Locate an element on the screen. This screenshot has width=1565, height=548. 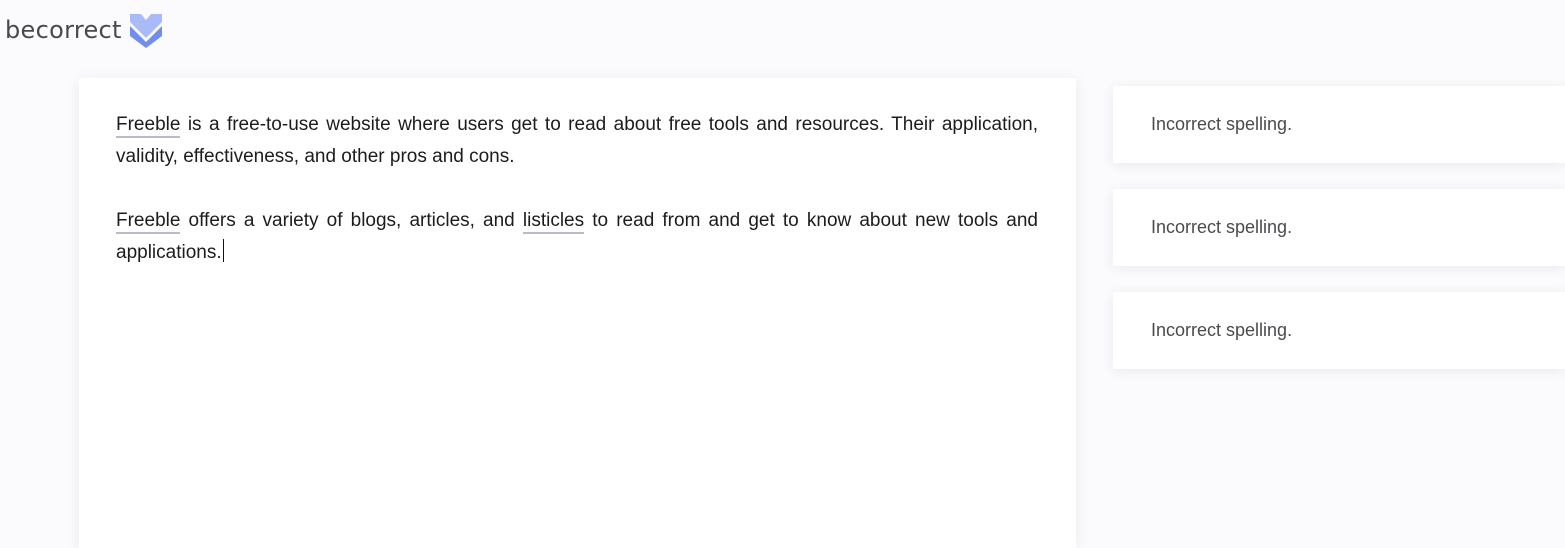
chevron-mark-icon is located at coordinates (145, 31).